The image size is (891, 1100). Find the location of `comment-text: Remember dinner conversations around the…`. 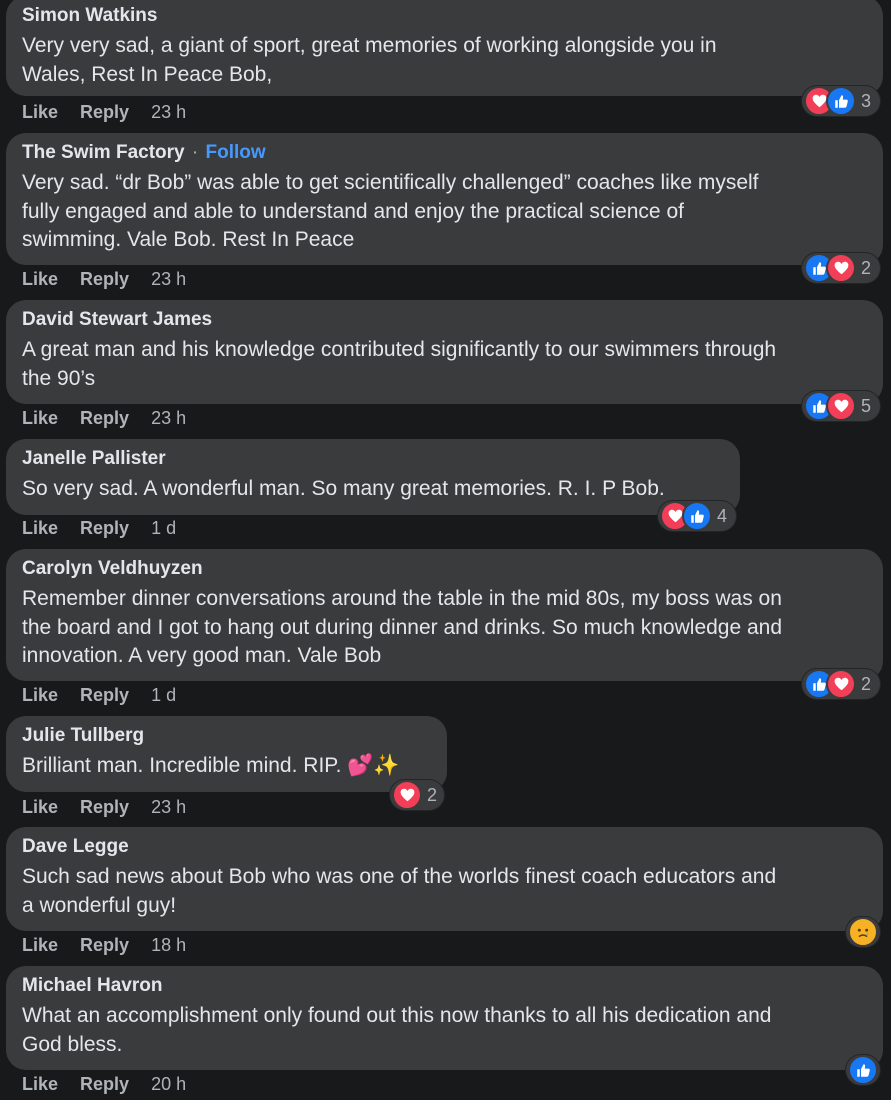

comment-text: Remember dinner conversations around the… is located at coordinates (402, 627).